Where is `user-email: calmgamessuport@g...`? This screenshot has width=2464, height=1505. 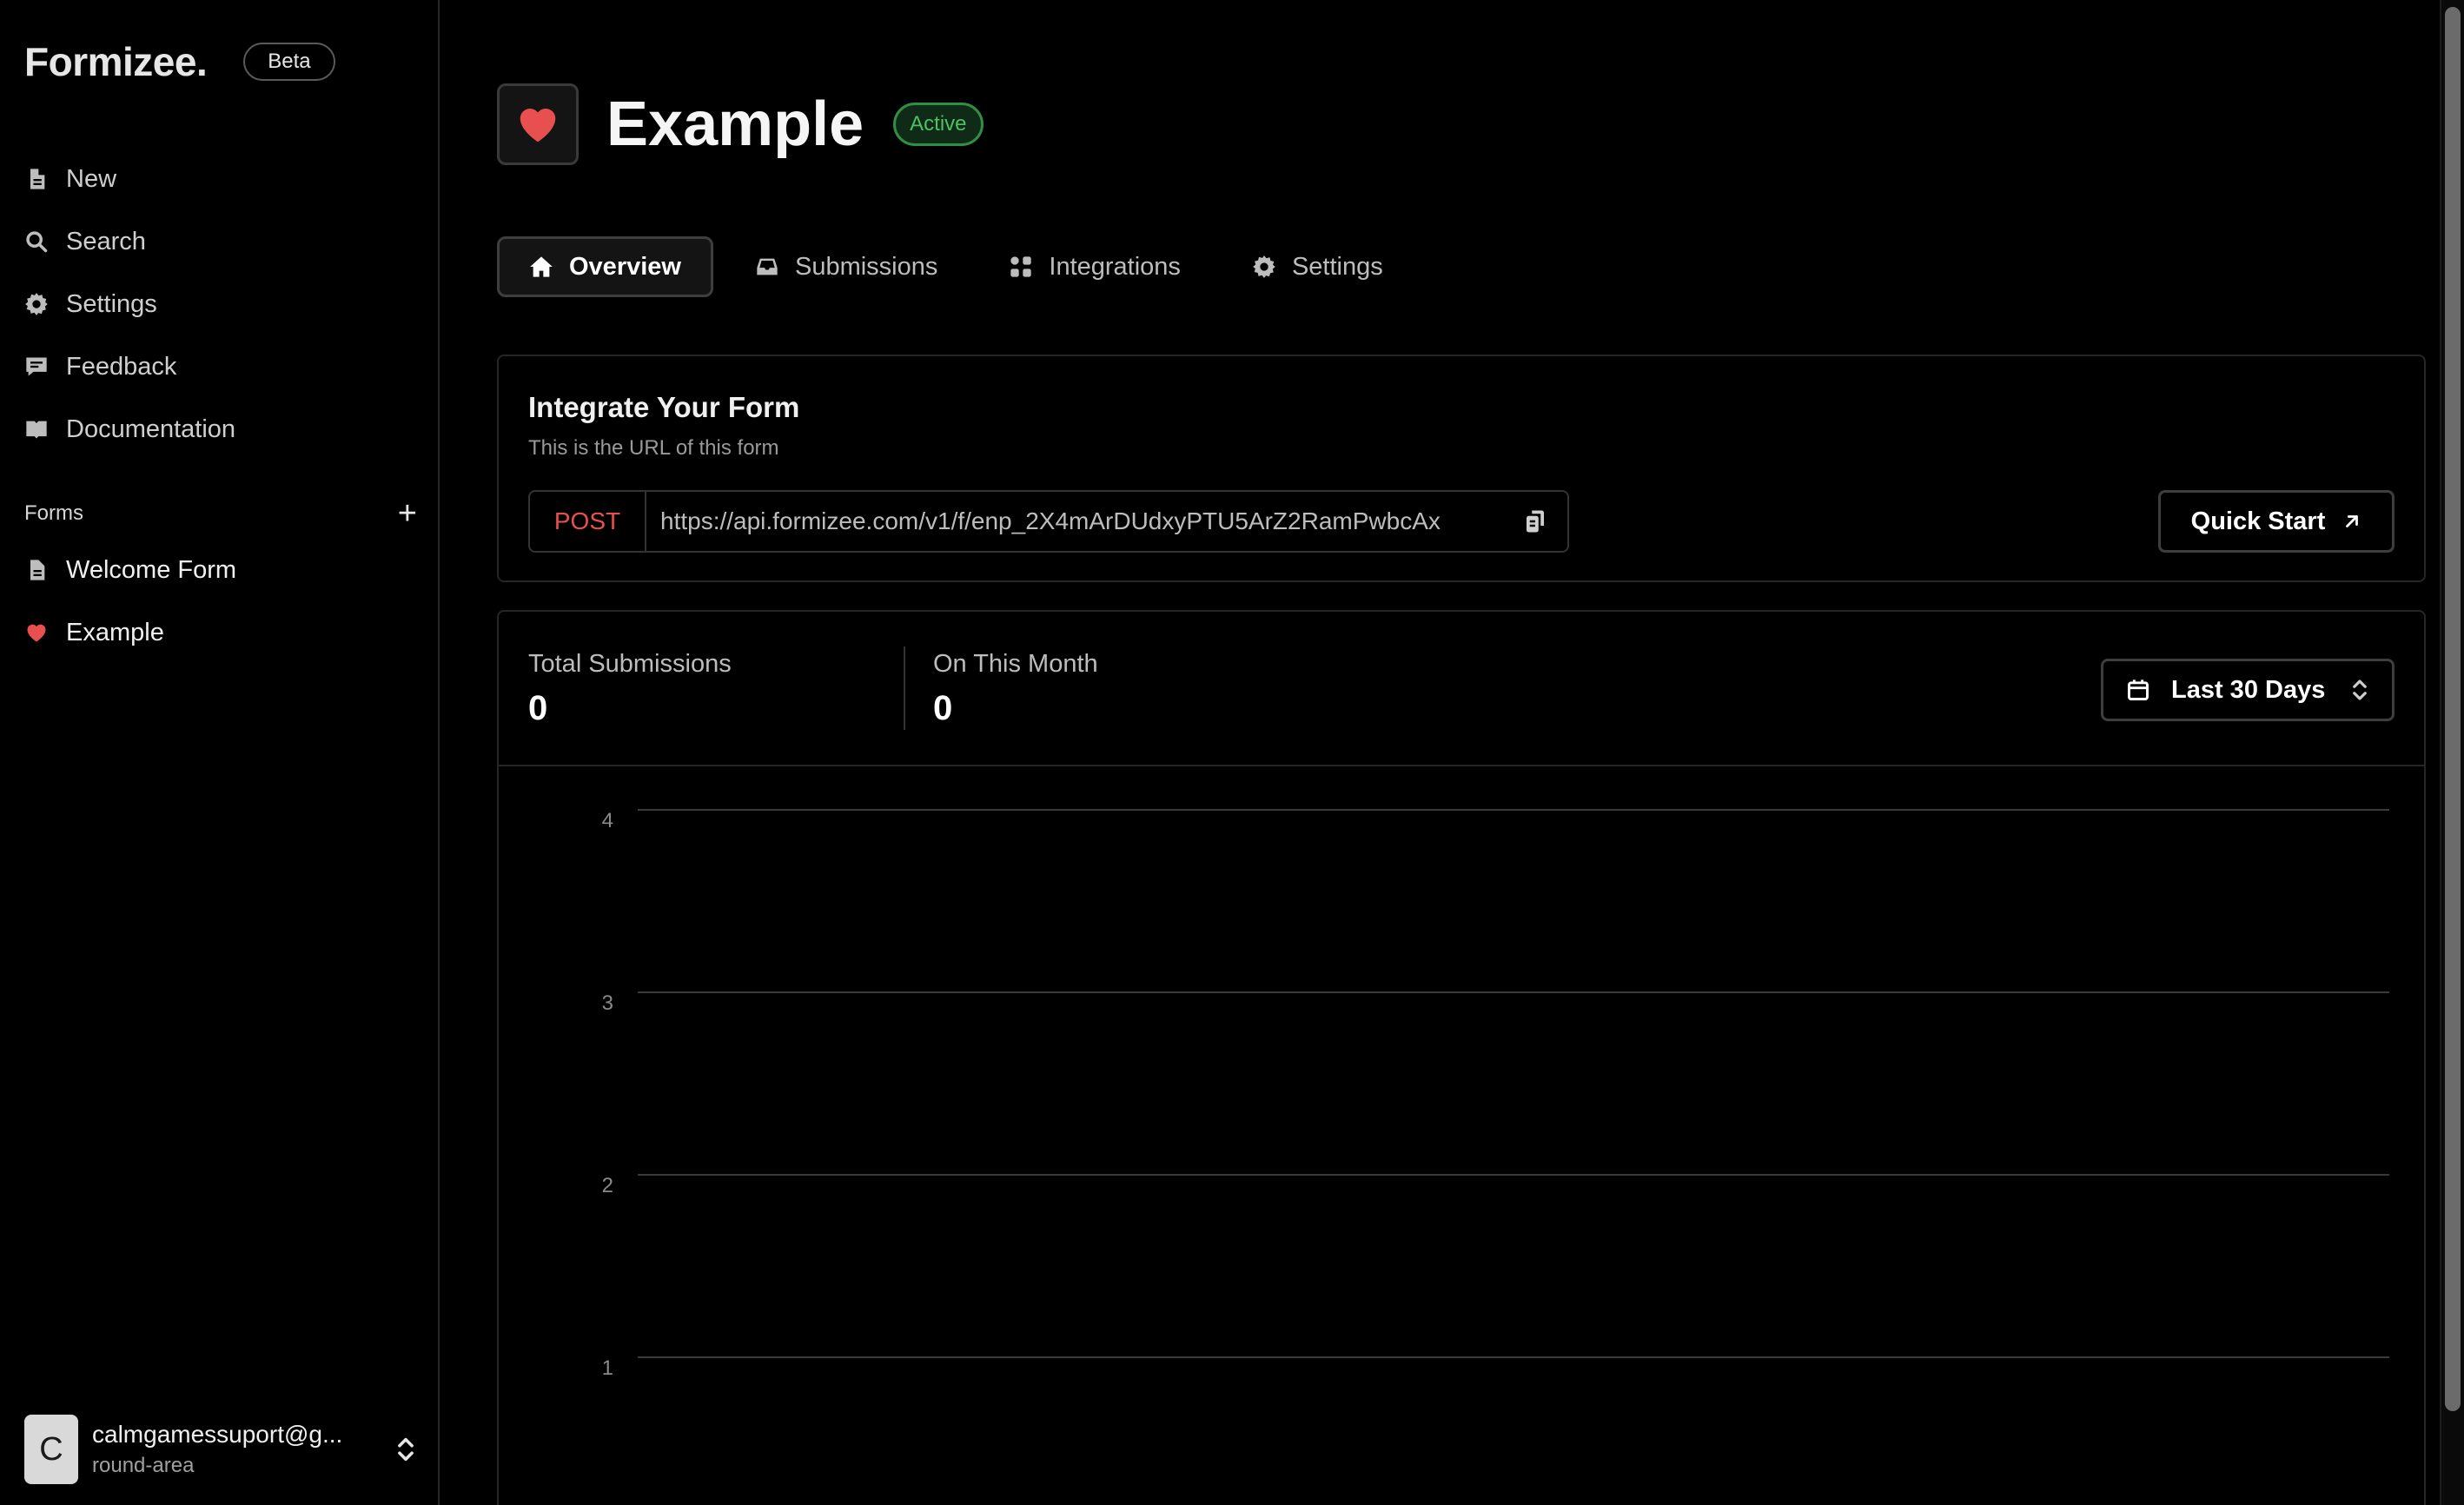 user-email: calmgamessuport@g... is located at coordinates (217, 1434).